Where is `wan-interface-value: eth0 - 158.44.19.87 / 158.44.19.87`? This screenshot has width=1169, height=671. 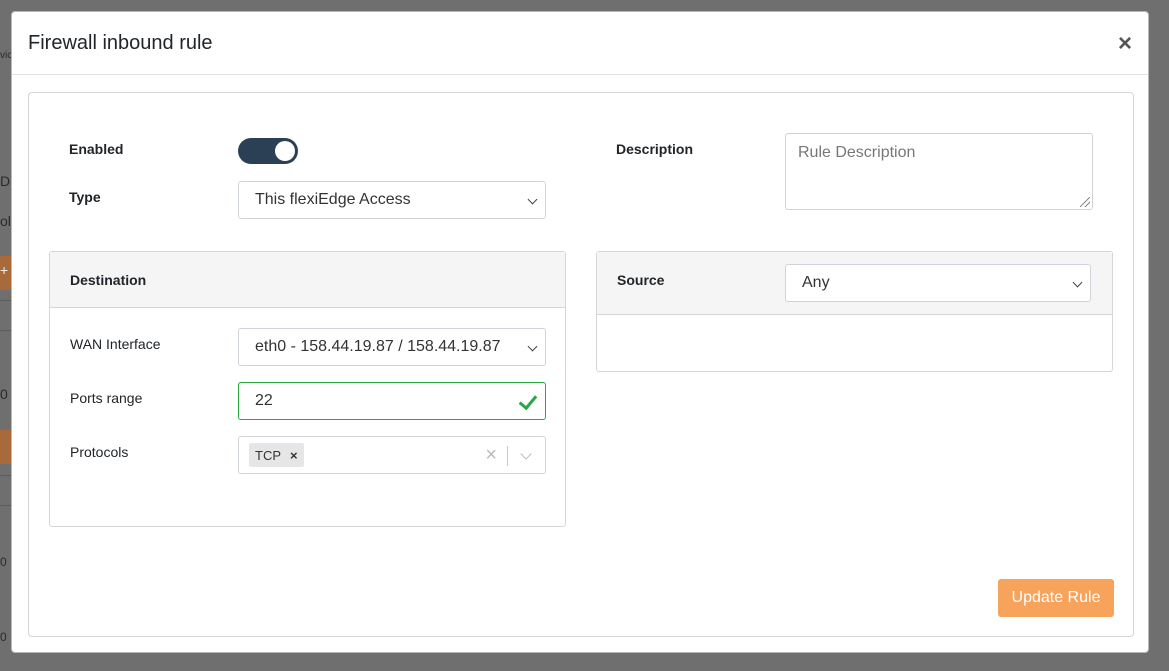 wan-interface-value: eth0 - 158.44.19.87 / 158.44.19.87 is located at coordinates (378, 346).